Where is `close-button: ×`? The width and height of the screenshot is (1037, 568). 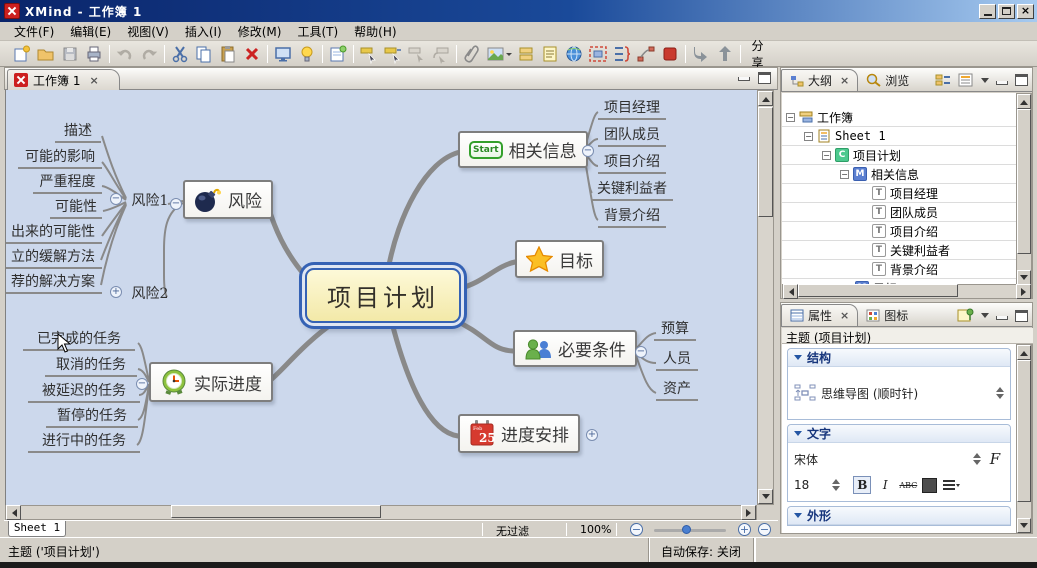 close-button: × is located at coordinates (1025, 11).